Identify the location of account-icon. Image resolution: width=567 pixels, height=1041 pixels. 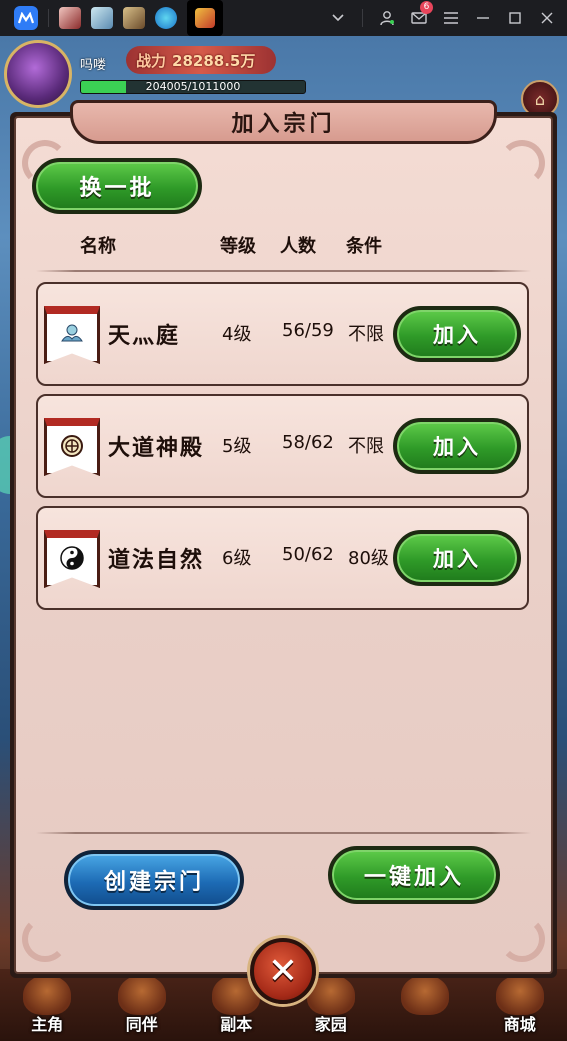
(387, 18).